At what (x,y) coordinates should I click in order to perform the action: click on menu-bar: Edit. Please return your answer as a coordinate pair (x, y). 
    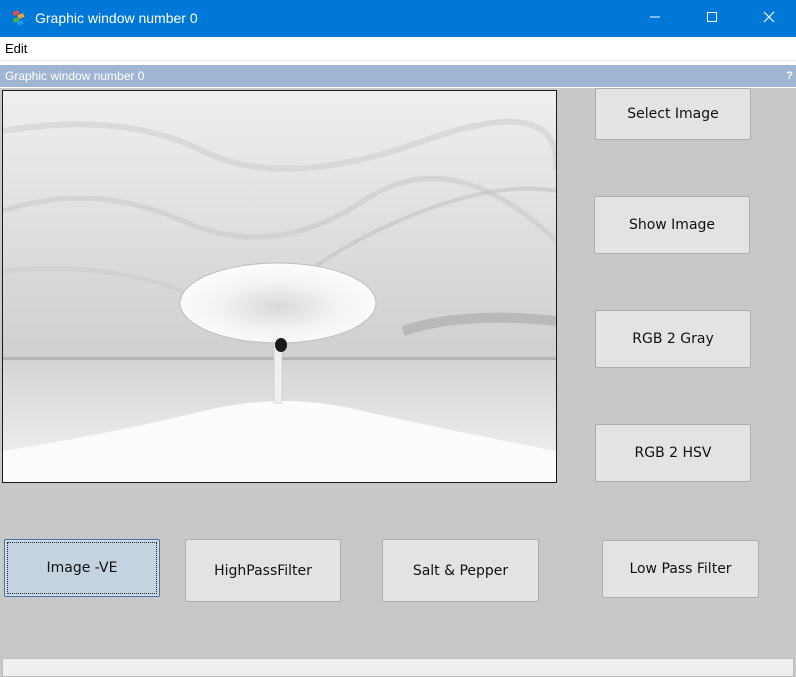
    Looking at the image, I should click on (398, 49).